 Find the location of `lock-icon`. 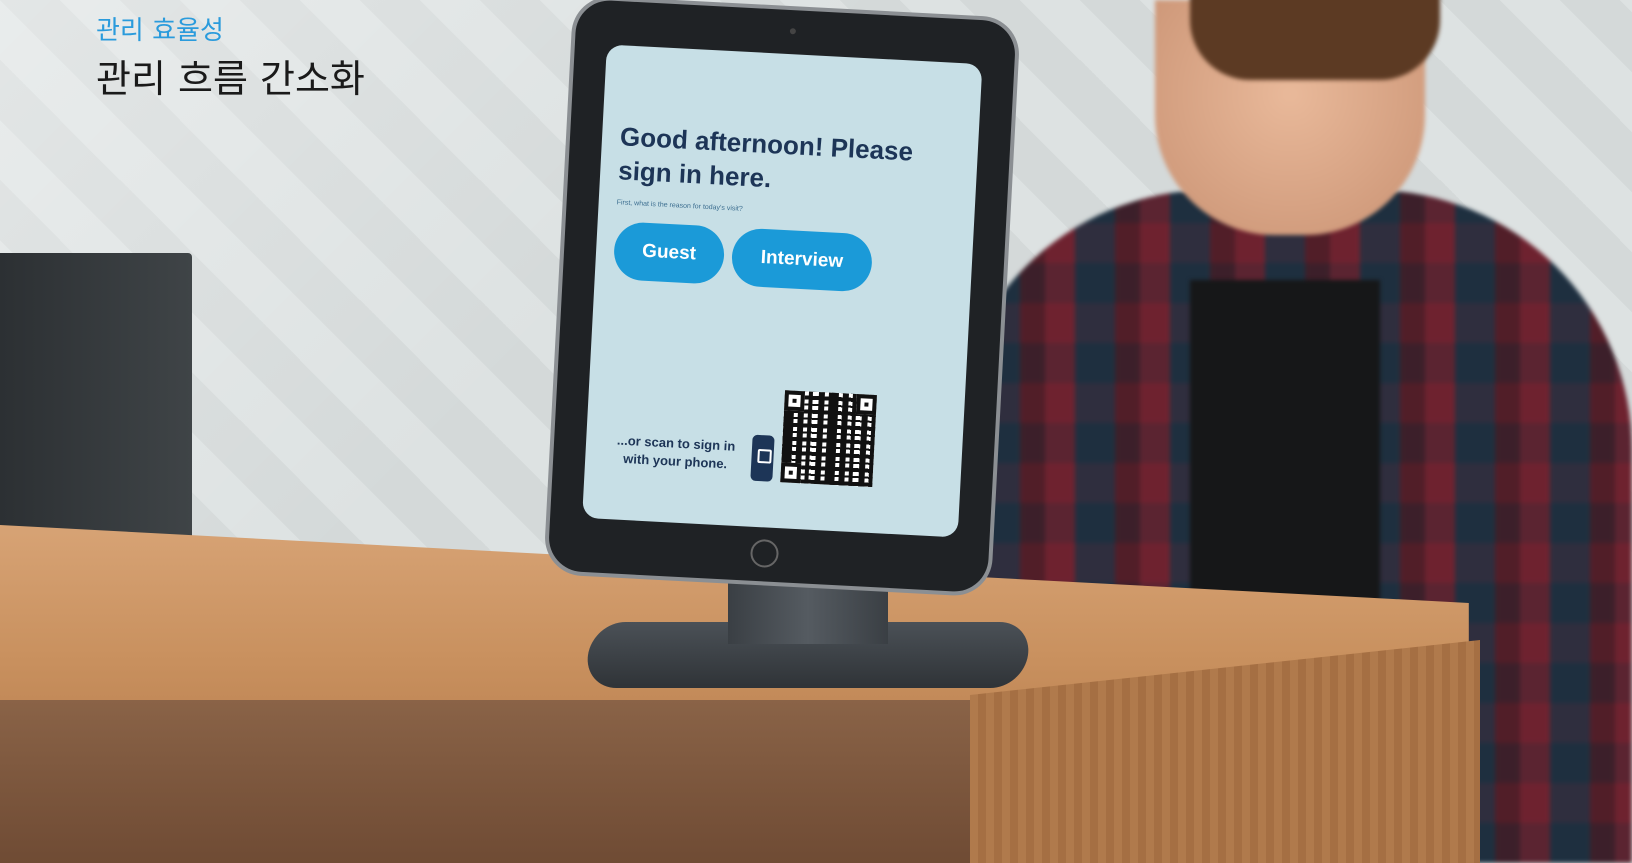

lock-icon is located at coordinates (764, 456).